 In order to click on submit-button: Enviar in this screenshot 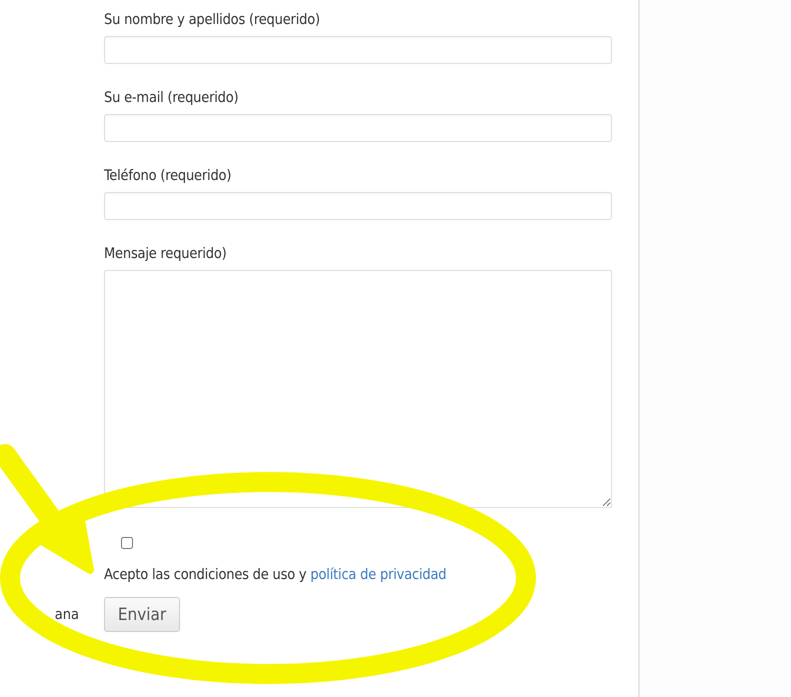, I will do `click(142, 614)`.